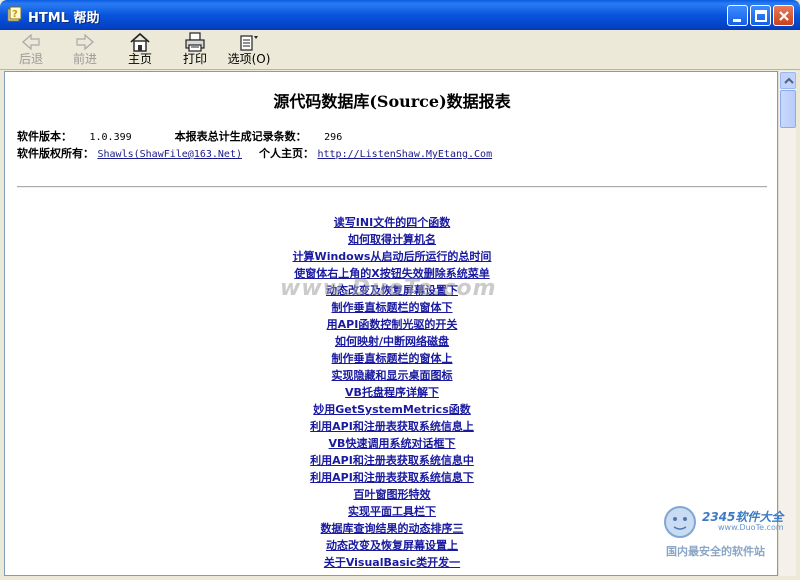 This screenshot has height=580, width=800. I want to click on list-item: 如何映射/中断网络磁盘, so click(391, 341).